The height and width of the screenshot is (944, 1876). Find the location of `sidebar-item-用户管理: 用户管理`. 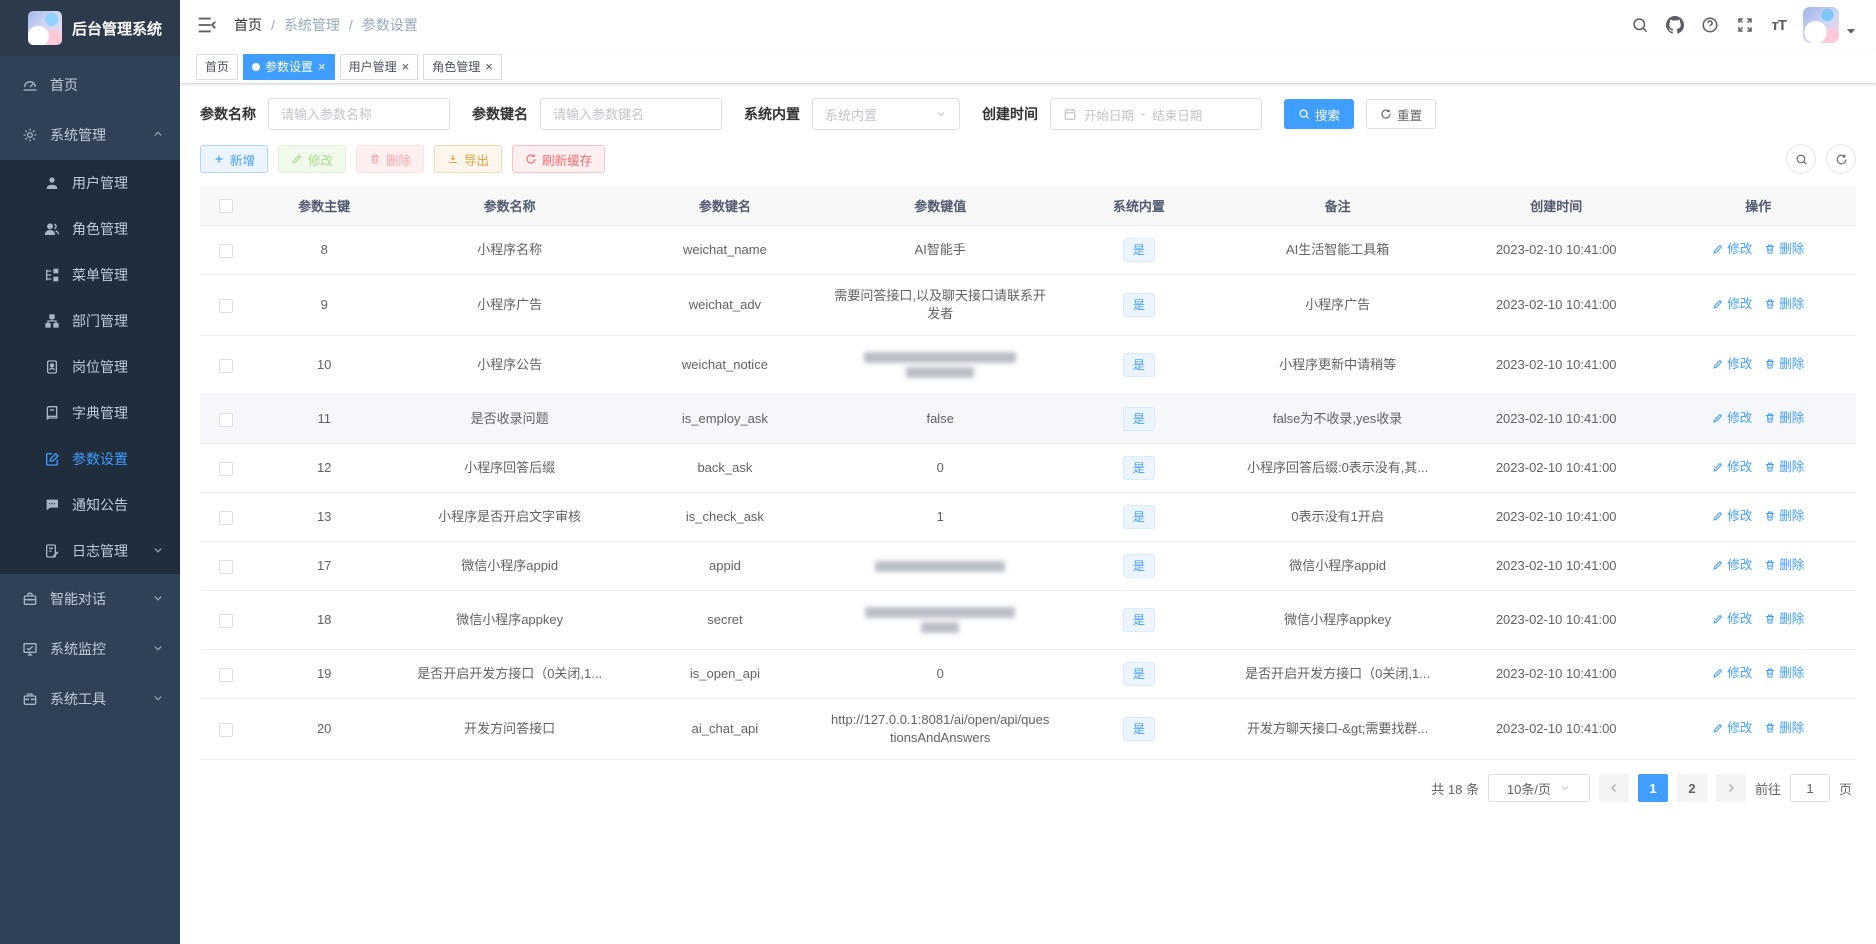

sidebar-item-用户管理: 用户管理 is located at coordinates (90, 183).